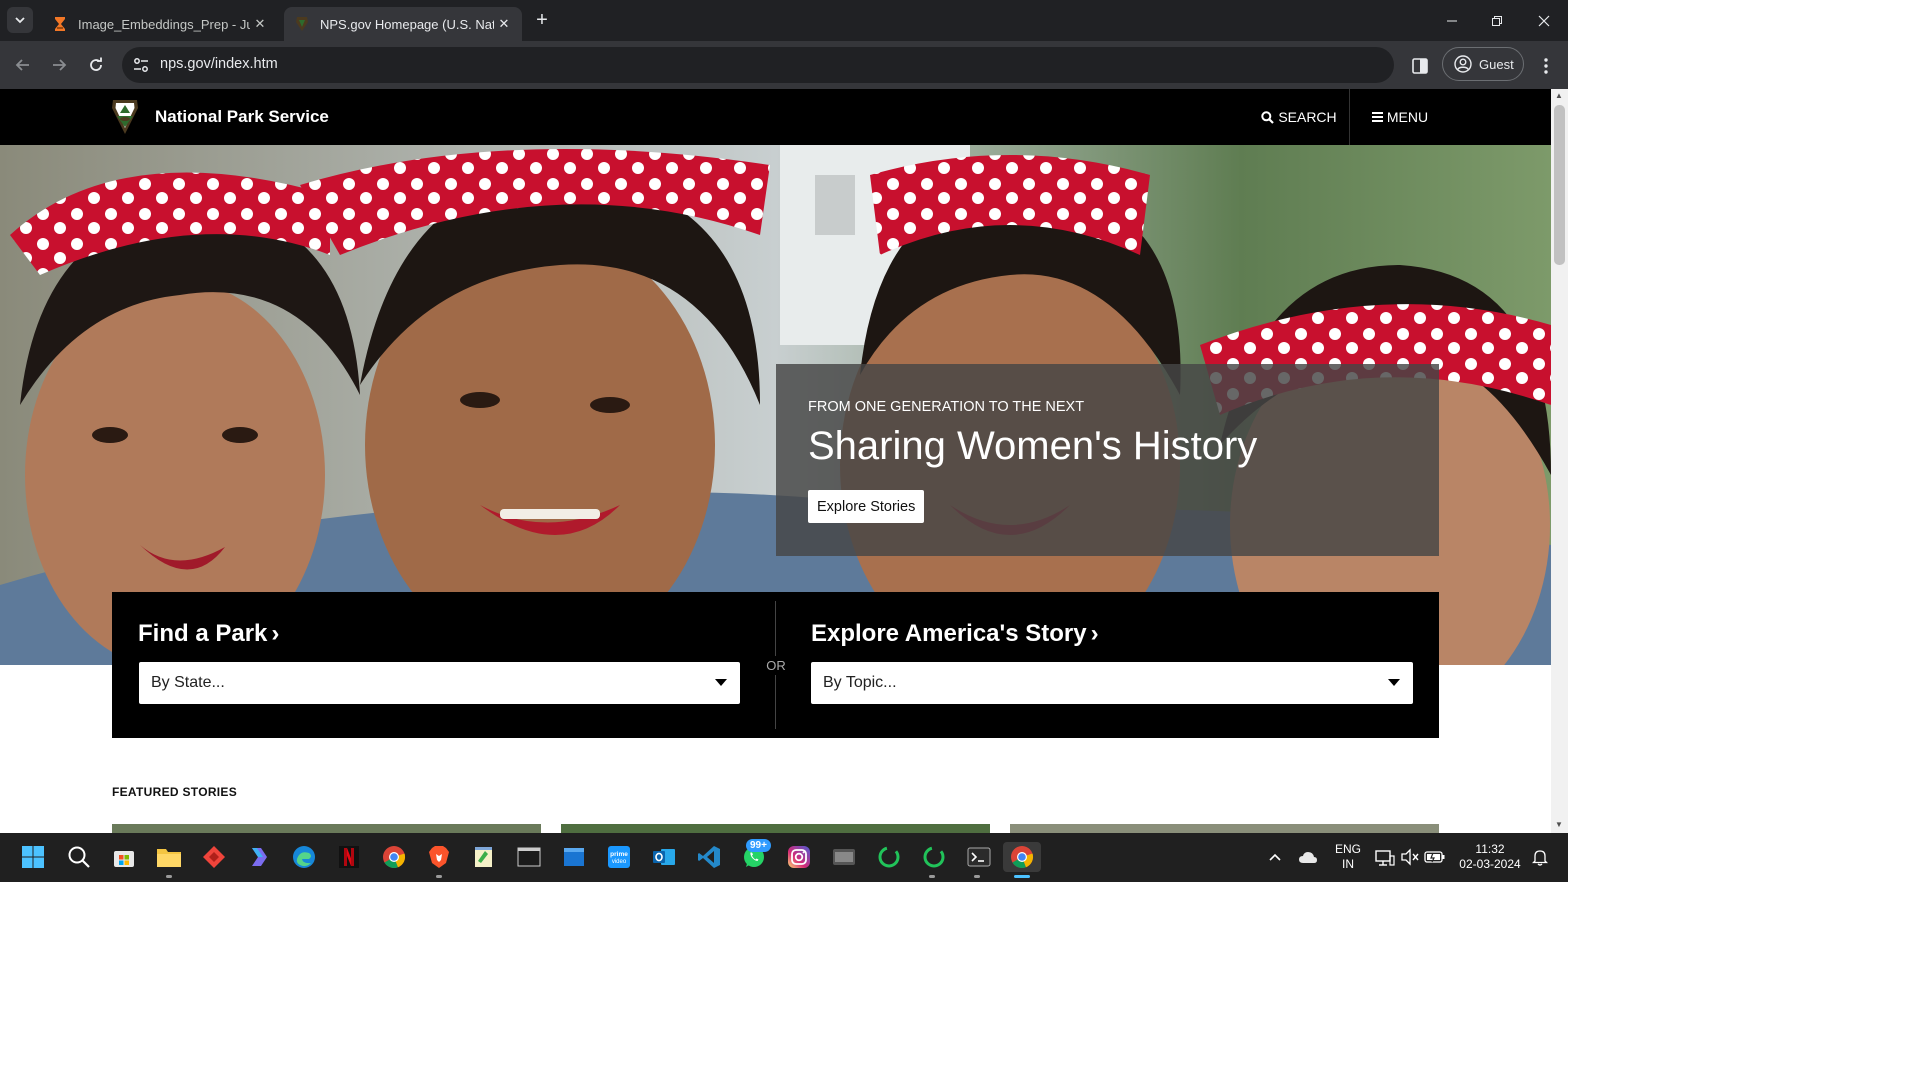  What do you see at coordinates (304, 857) in the screenshot?
I see `edge-icon` at bounding box center [304, 857].